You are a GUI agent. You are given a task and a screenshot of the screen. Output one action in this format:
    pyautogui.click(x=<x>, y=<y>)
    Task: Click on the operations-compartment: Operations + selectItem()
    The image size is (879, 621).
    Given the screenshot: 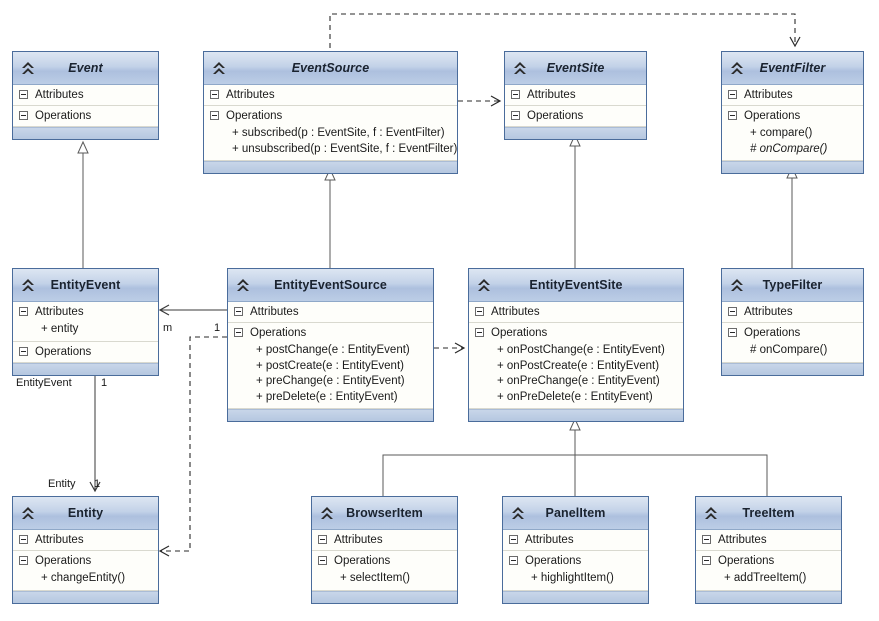 What is the action you would take?
    pyautogui.click(x=384, y=571)
    